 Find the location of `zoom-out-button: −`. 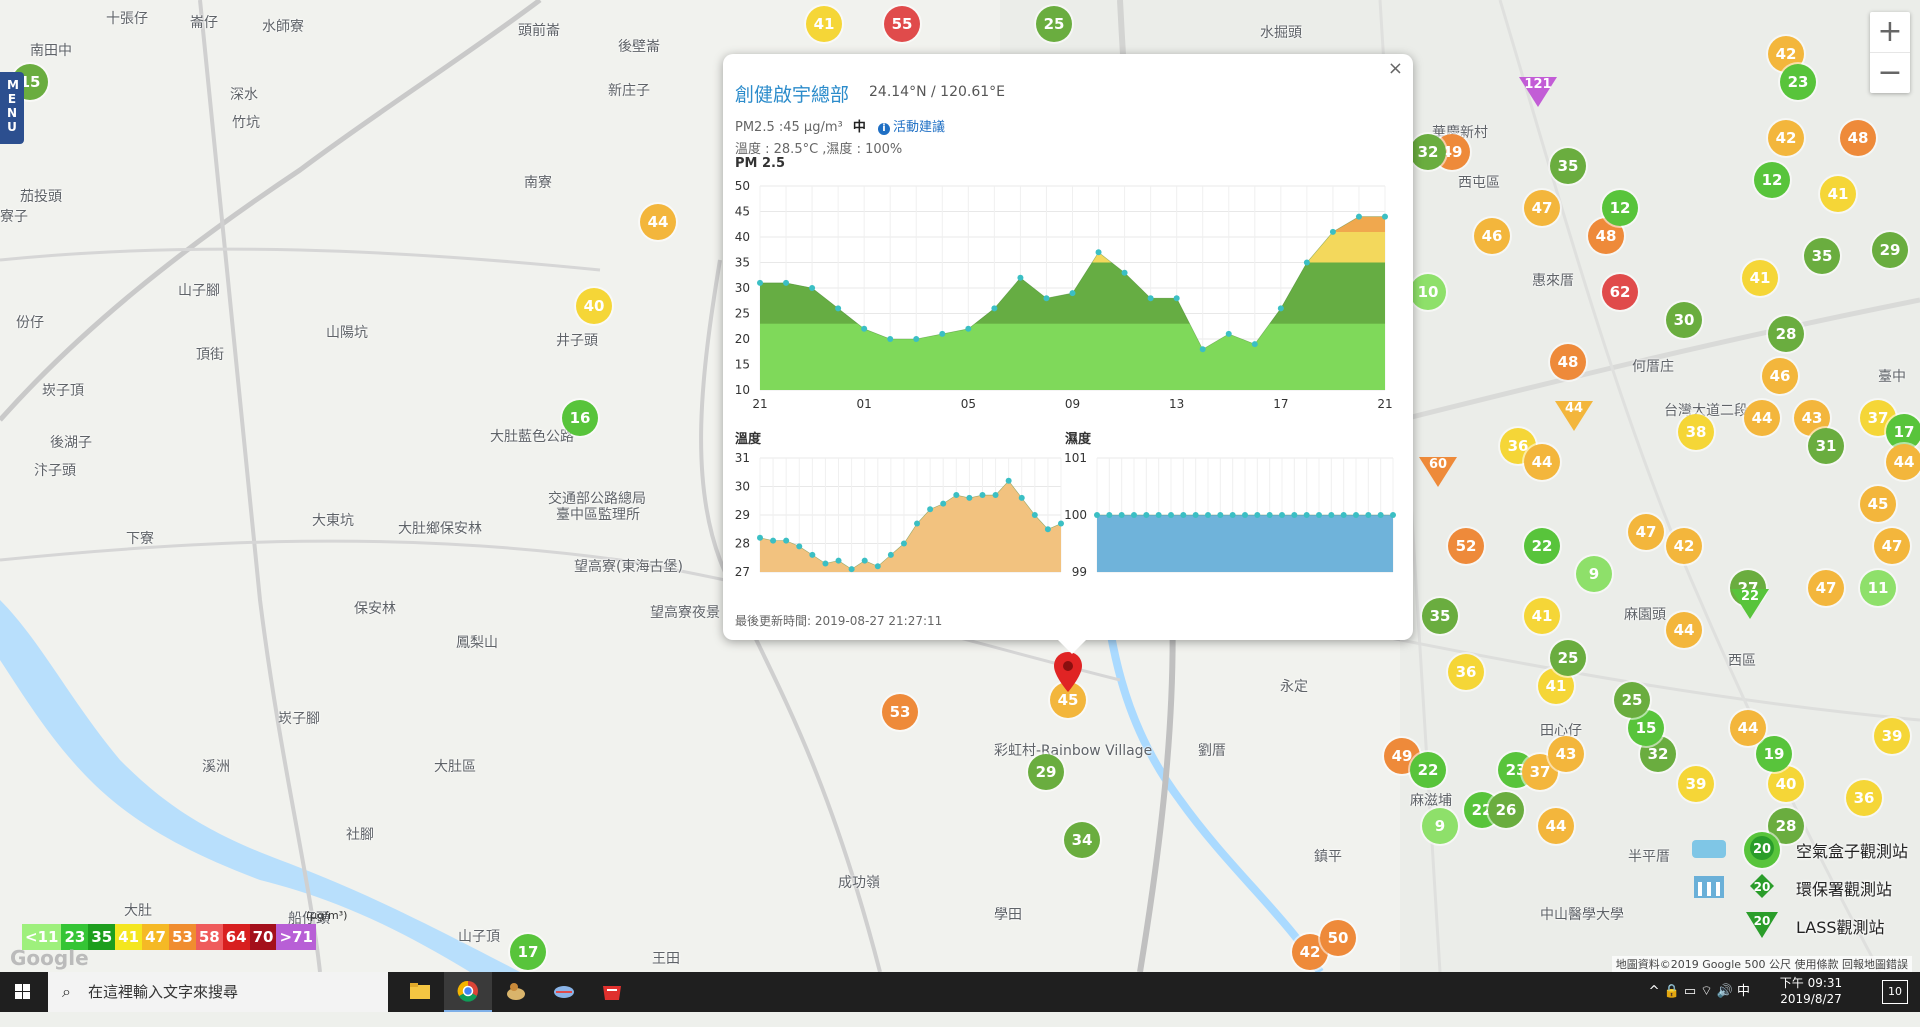

zoom-out-button: − is located at coordinates (1890, 72).